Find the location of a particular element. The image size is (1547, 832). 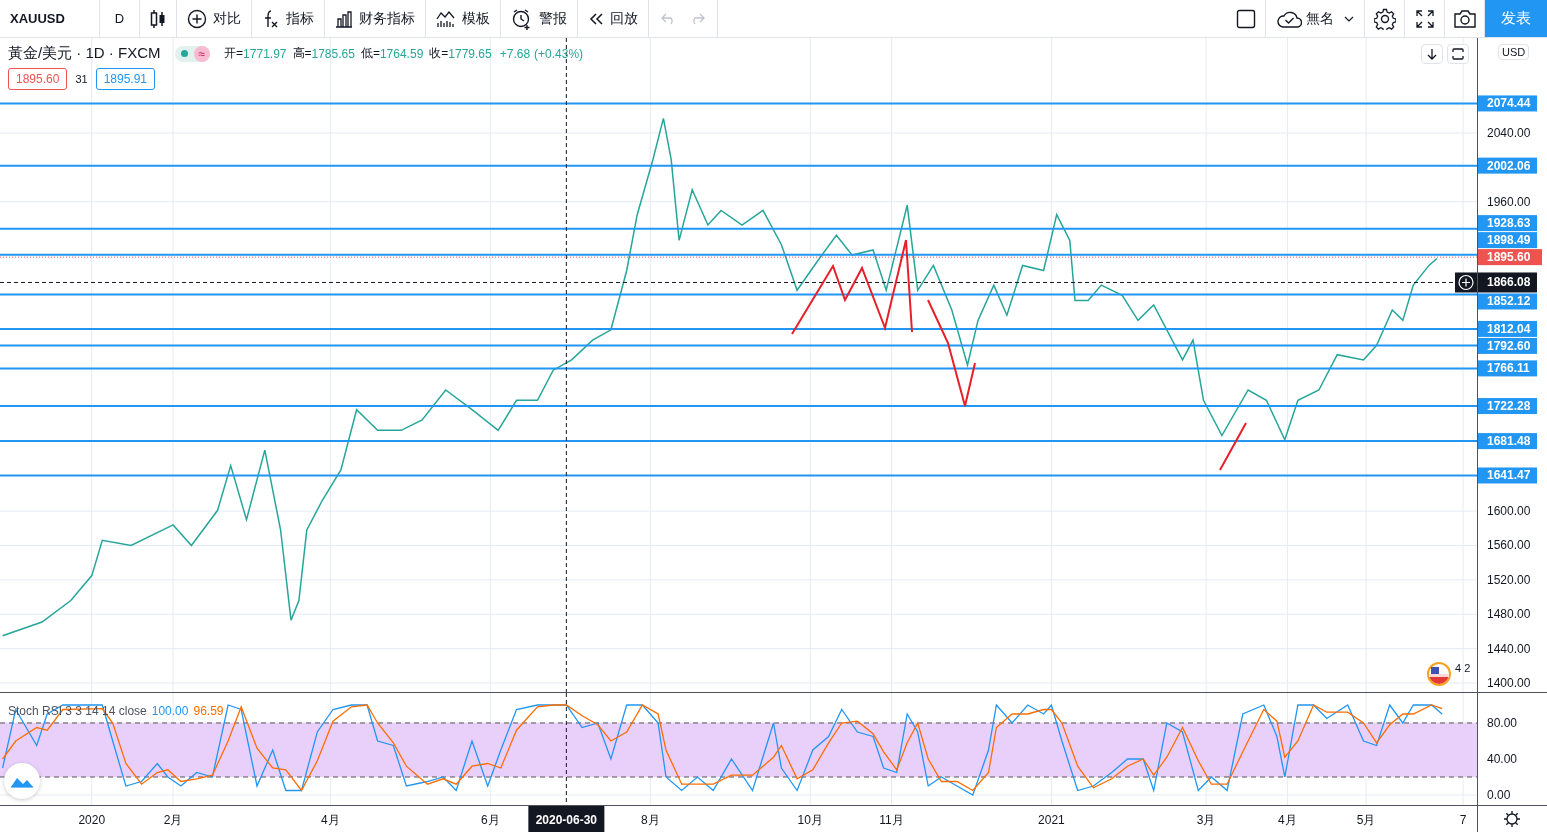

event-count: 4 2 is located at coordinates (1463, 668).